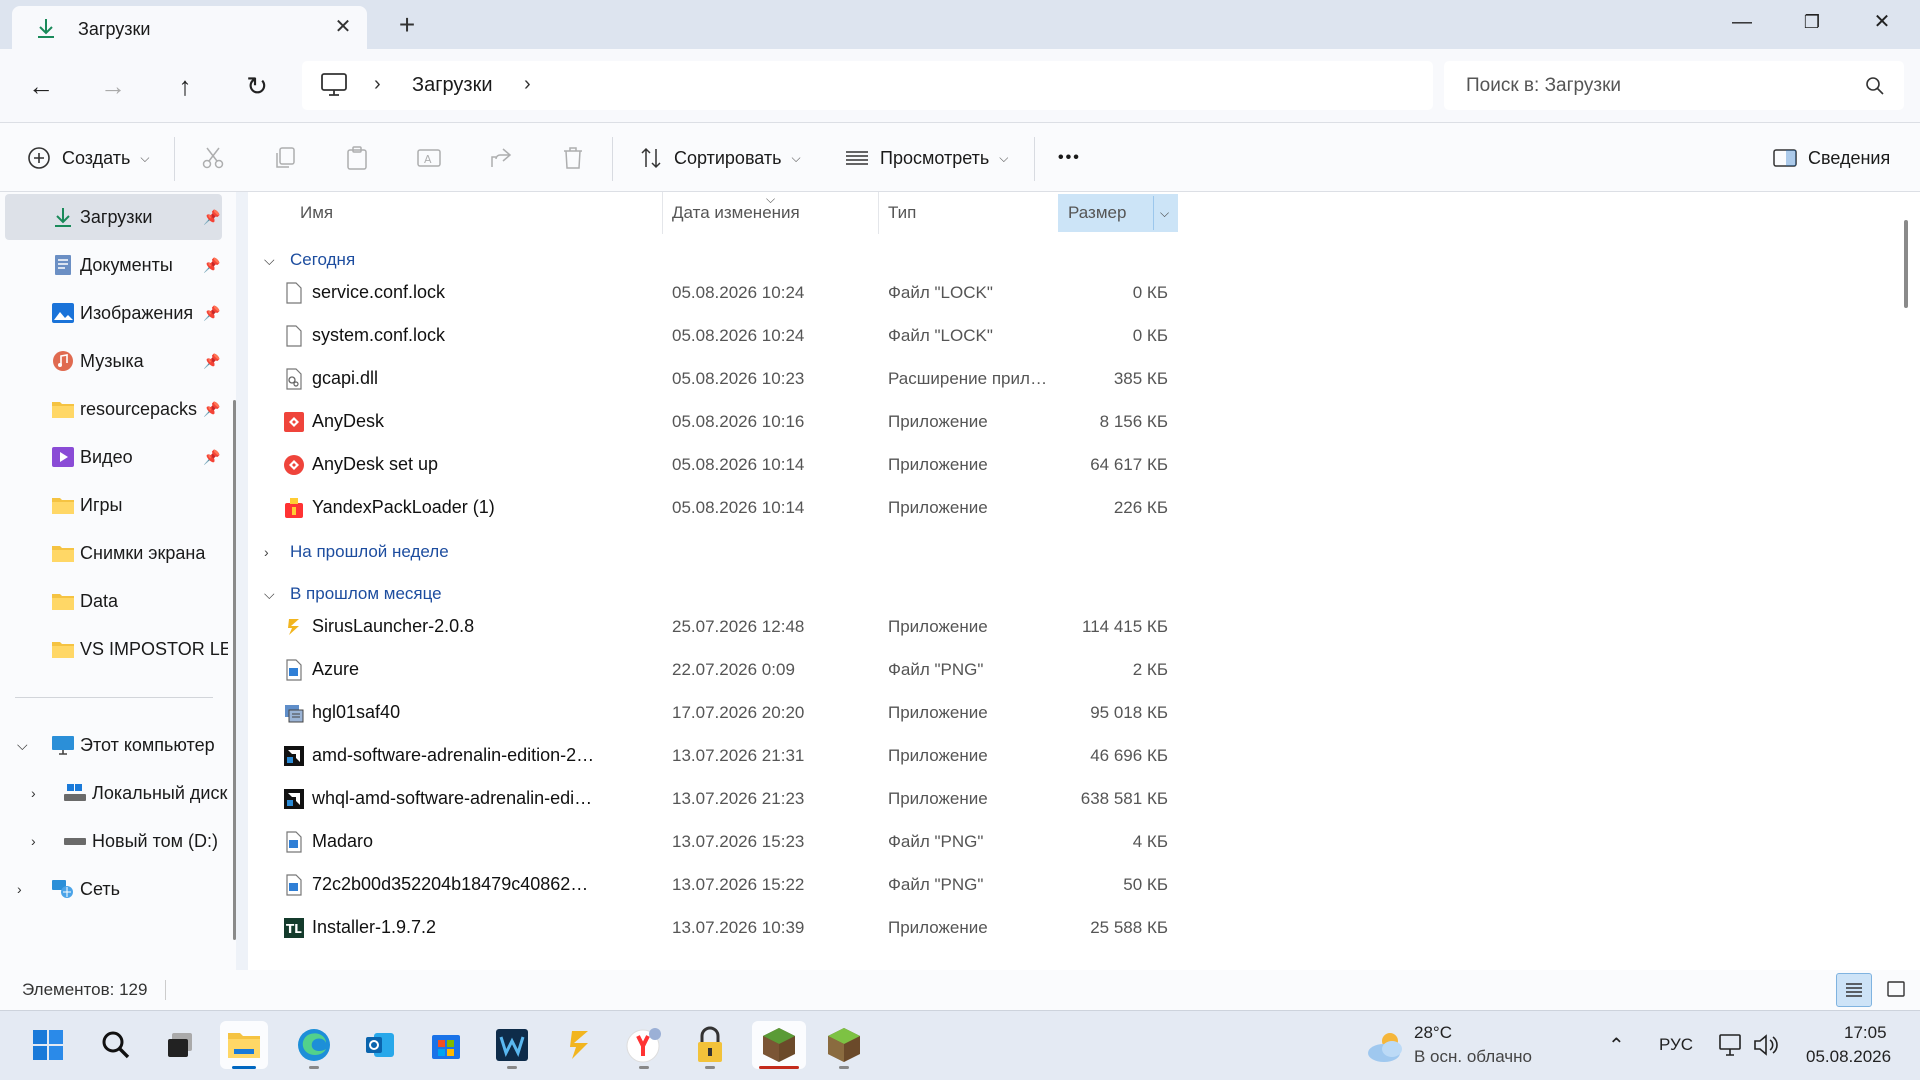 The width and height of the screenshot is (1920, 1080). I want to click on search-input: Поиск в: Загрузки, so click(1543, 86).